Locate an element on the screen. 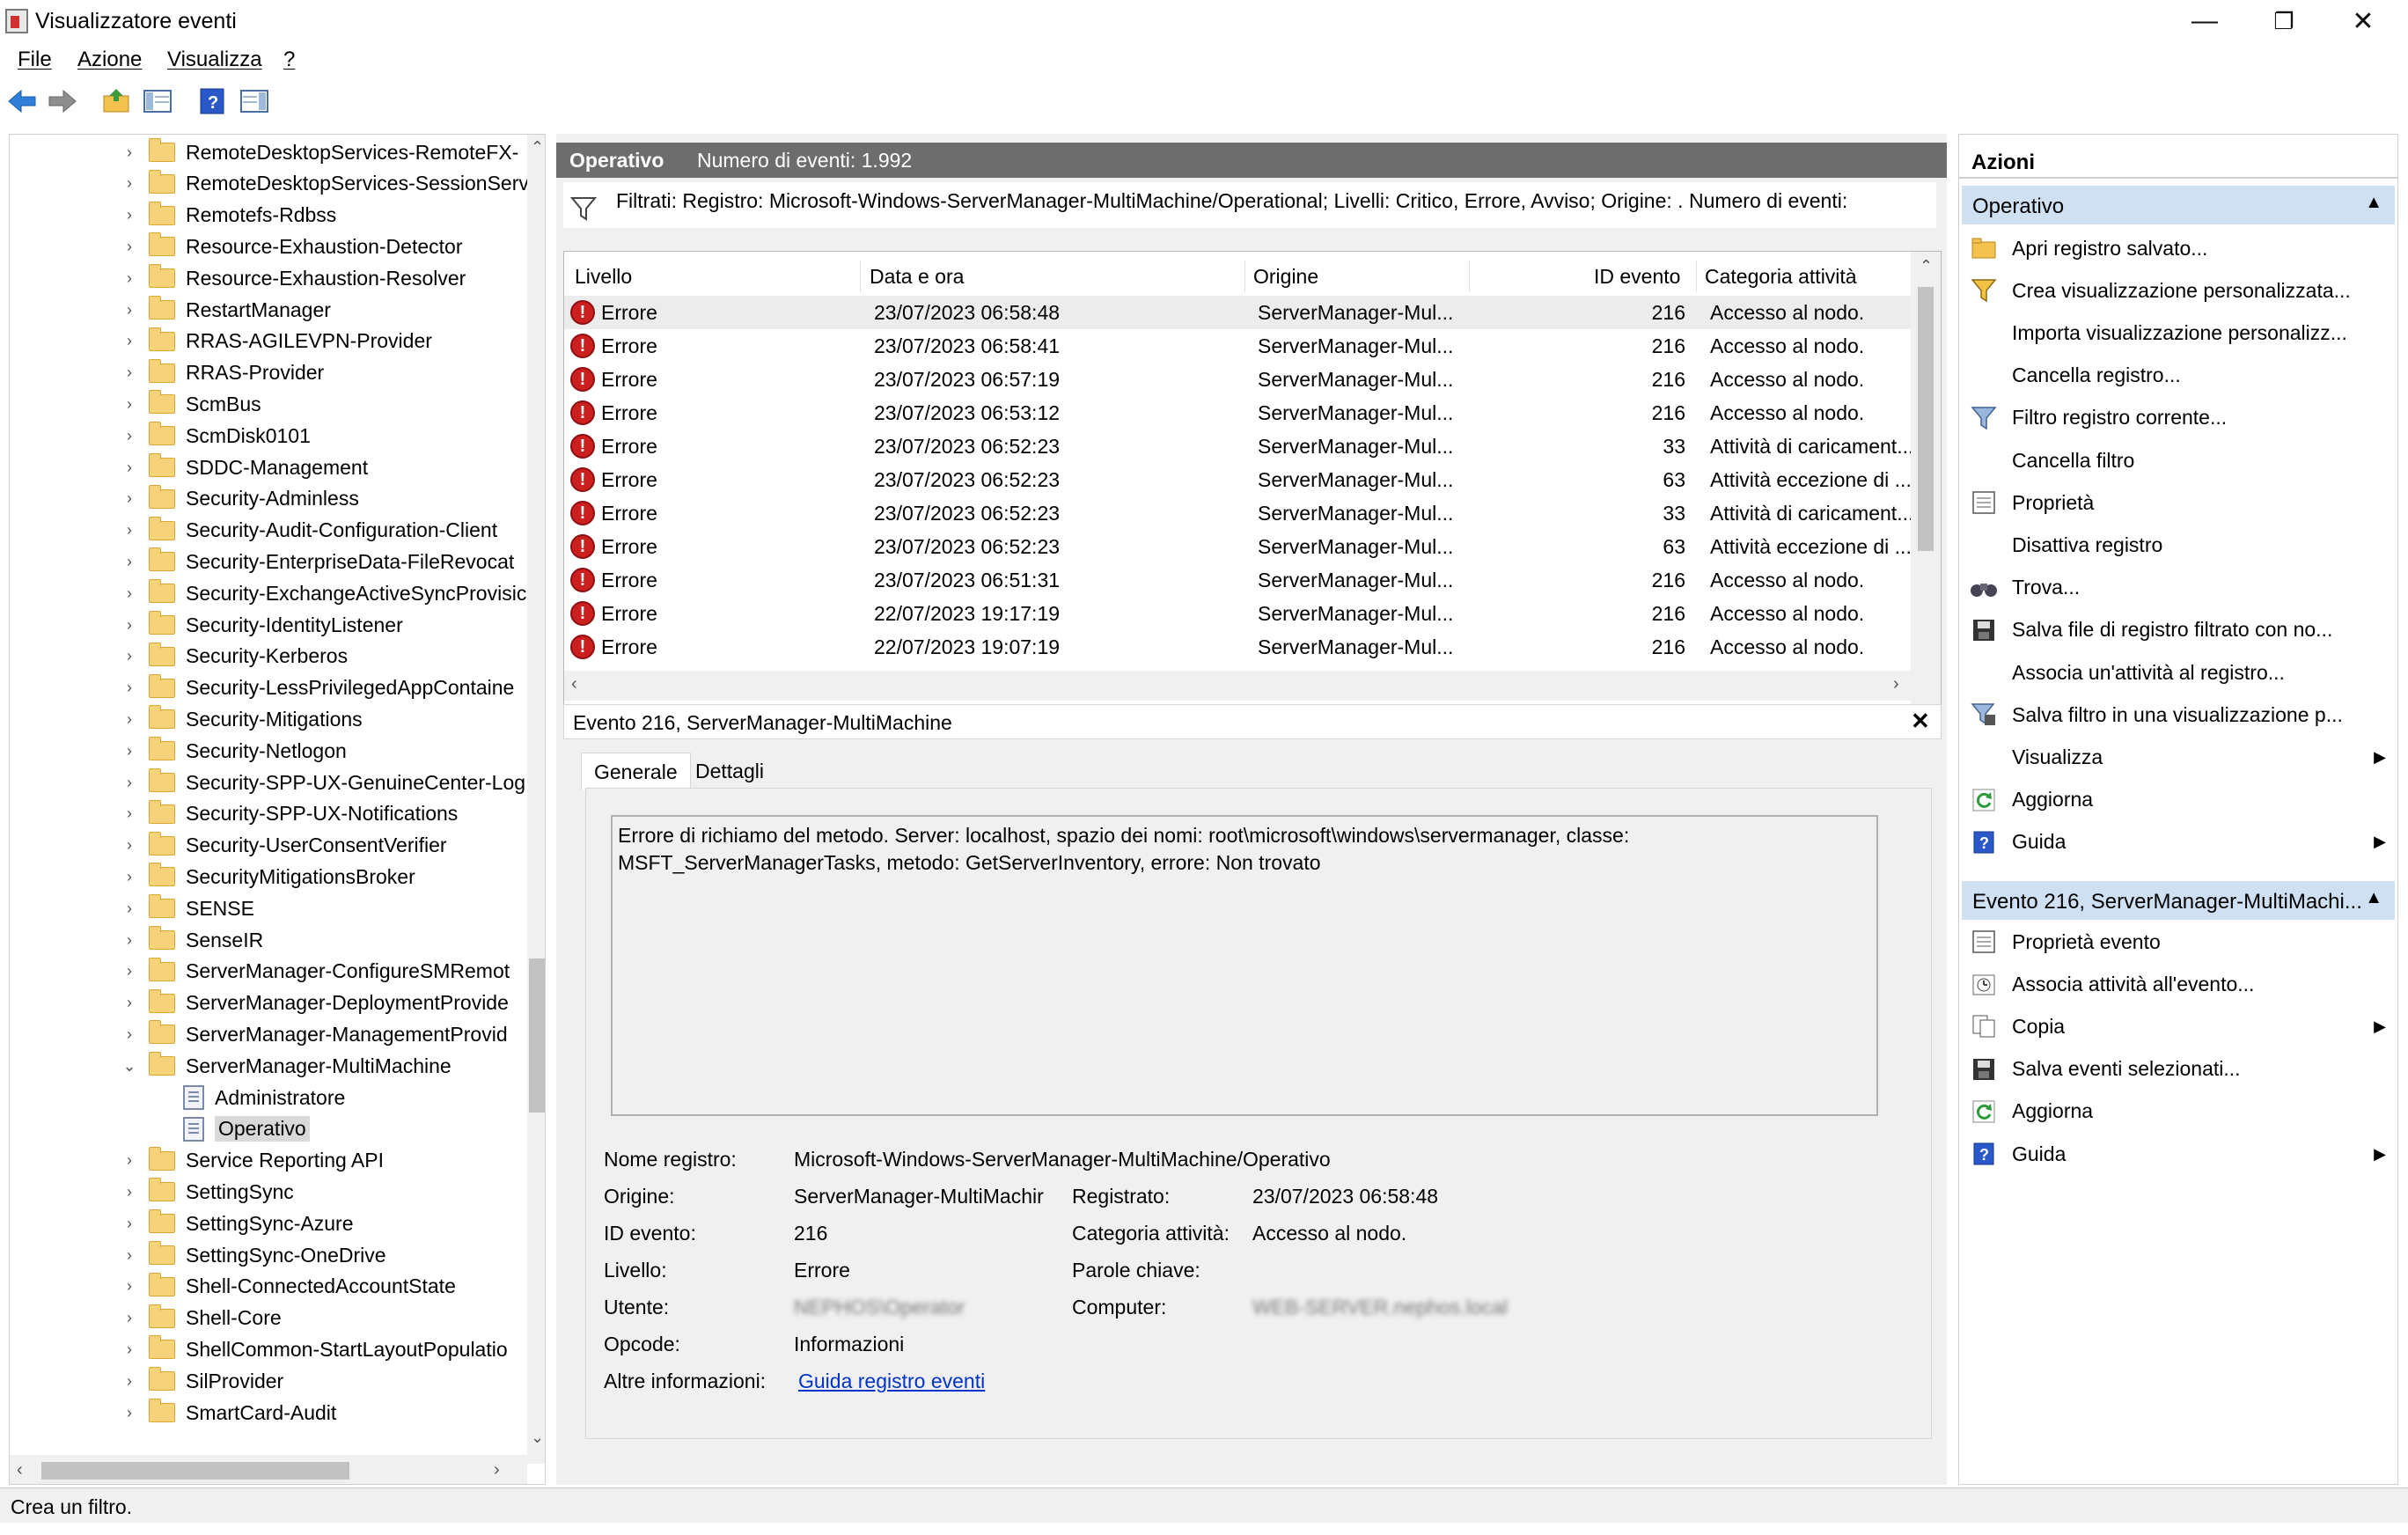 The image size is (2408, 1535). menu-visualizza: Visualizza is located at coordinates (214, 60).